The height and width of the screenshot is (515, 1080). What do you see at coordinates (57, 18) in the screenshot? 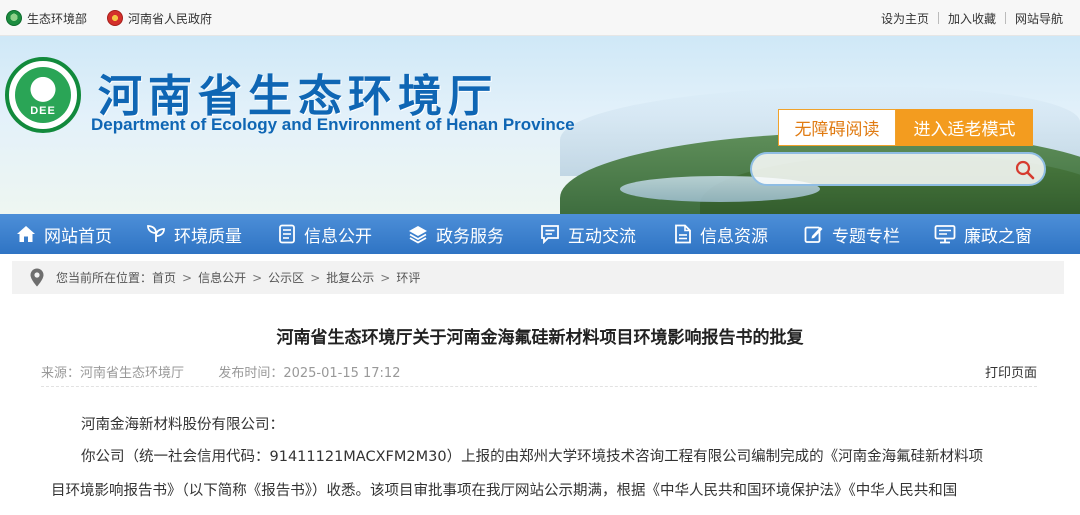
I see `link-ministry-label: 生态环境部` at bounding box center [57, 18].